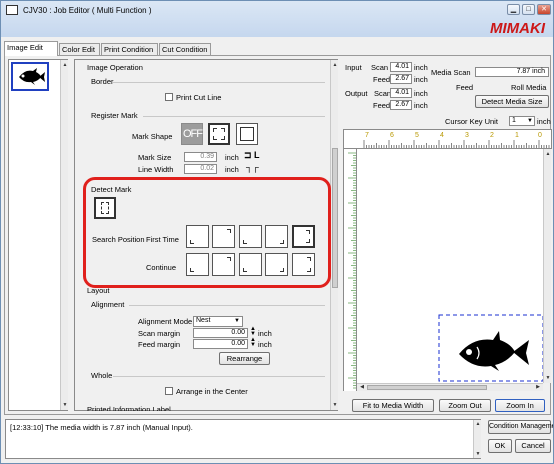 Image resolution: width=554 pixels, height=464 pixels. What do you see at coordinates (129, 49) in the screenshot?
I see `tab-print-condition: Print Condition` at bounding box center [129, 49].